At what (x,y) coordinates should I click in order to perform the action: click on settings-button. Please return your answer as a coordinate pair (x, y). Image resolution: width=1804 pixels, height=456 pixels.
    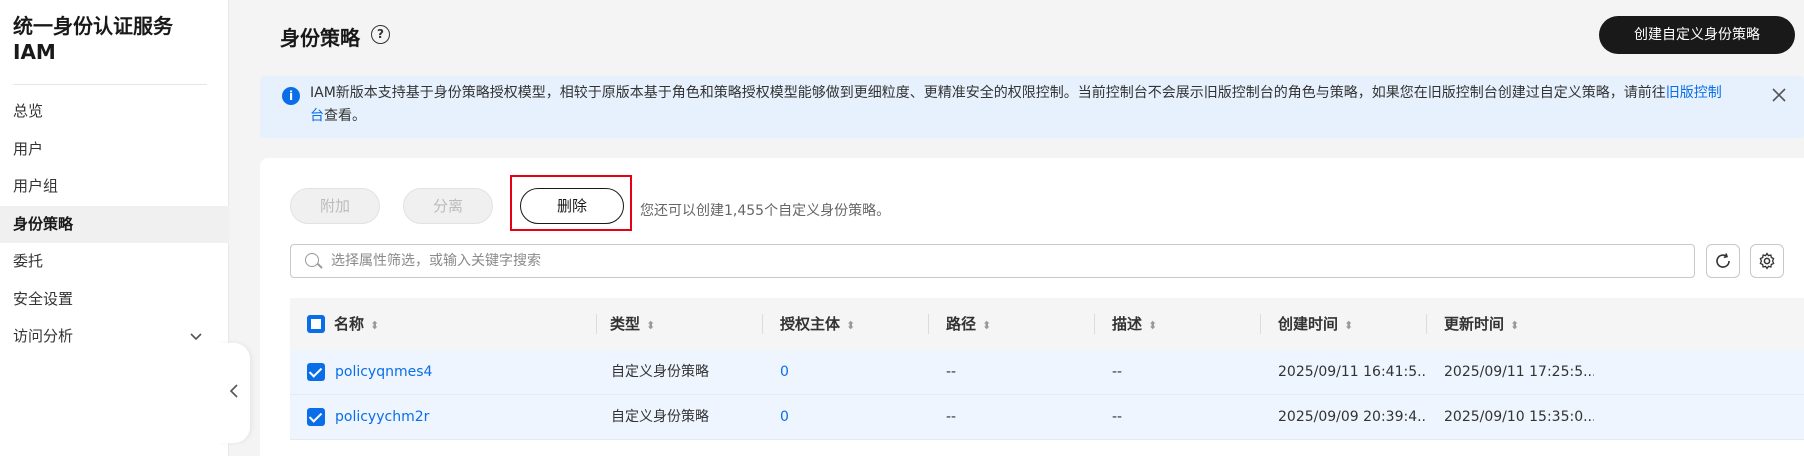
    Looking at the image, I should click on (1767, 261).